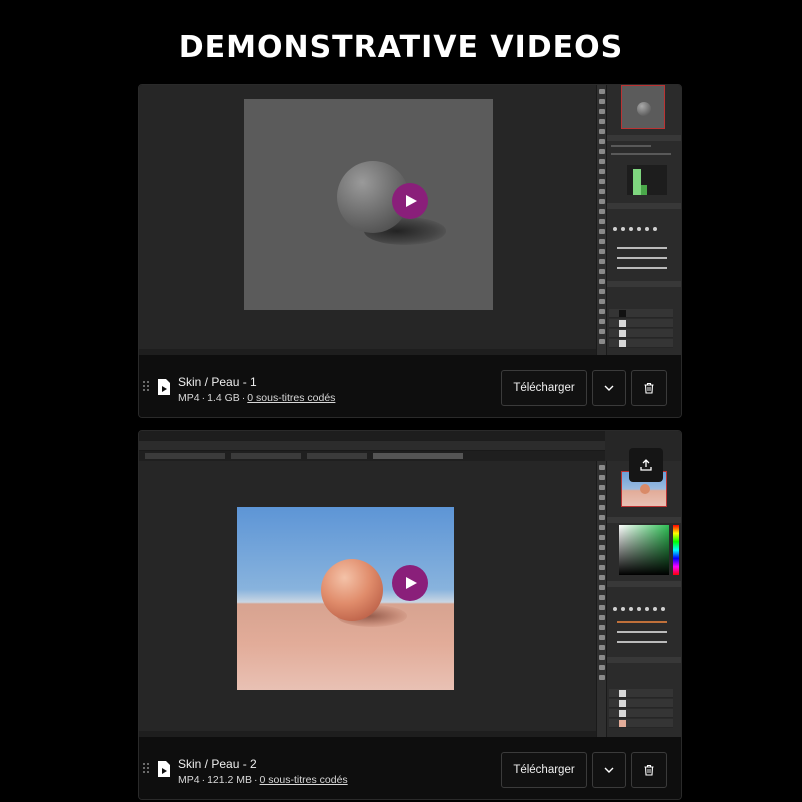 Image resolution: width=802 pixels, height=802 pixels. Describe the element at coordinates (368, 204) in the screenshot. I see `preview-canvas-gray` at that location.